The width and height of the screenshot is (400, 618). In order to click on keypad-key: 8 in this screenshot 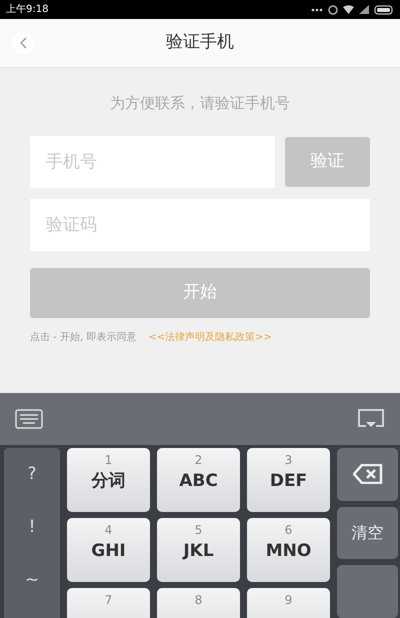, I will do `click(198, 603)`.